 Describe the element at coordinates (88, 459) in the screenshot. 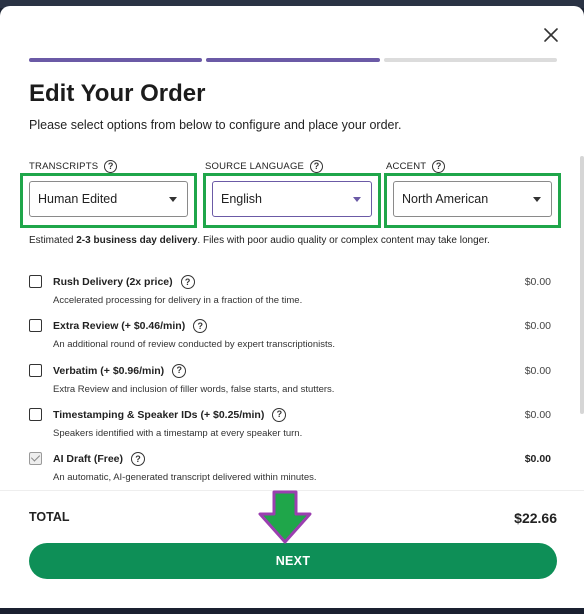

I see `option-name: AI Draft (Free)` at that location.